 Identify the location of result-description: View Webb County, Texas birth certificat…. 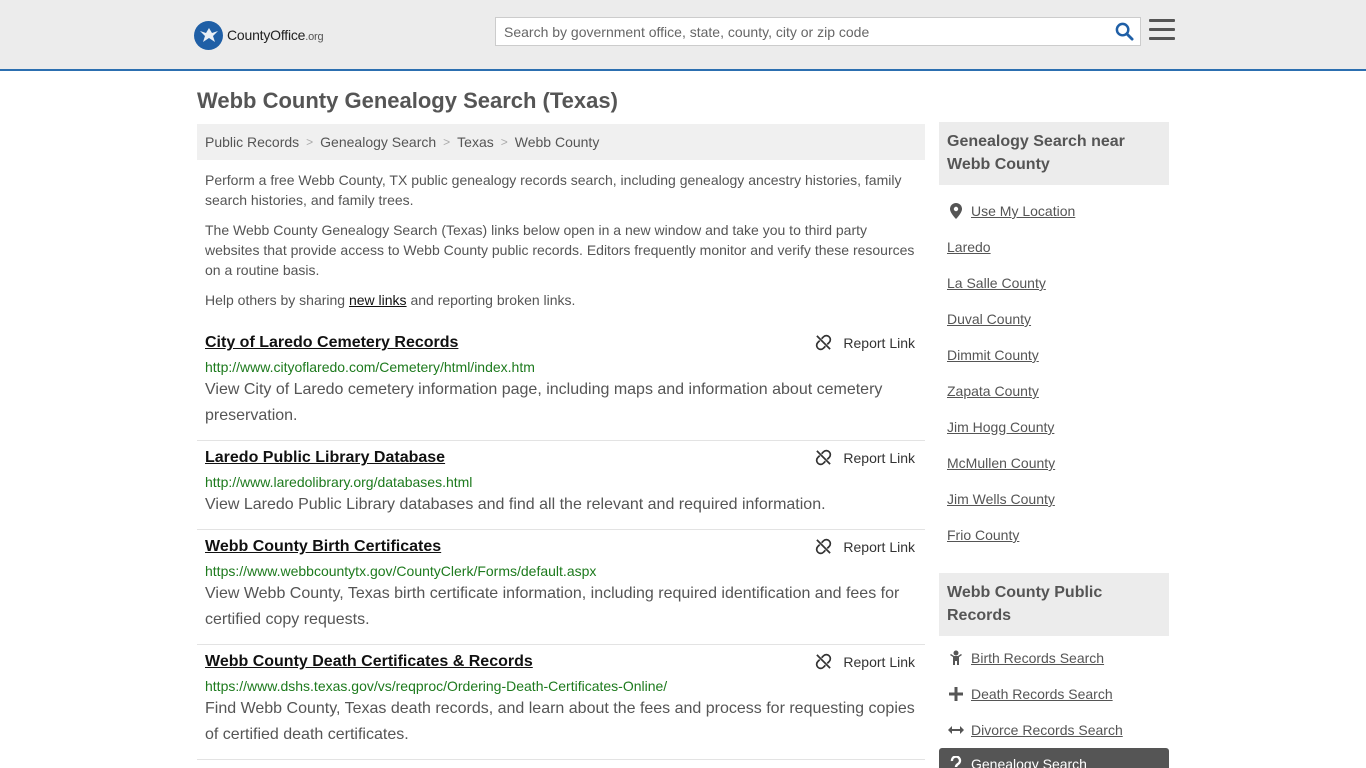
(552, 606).